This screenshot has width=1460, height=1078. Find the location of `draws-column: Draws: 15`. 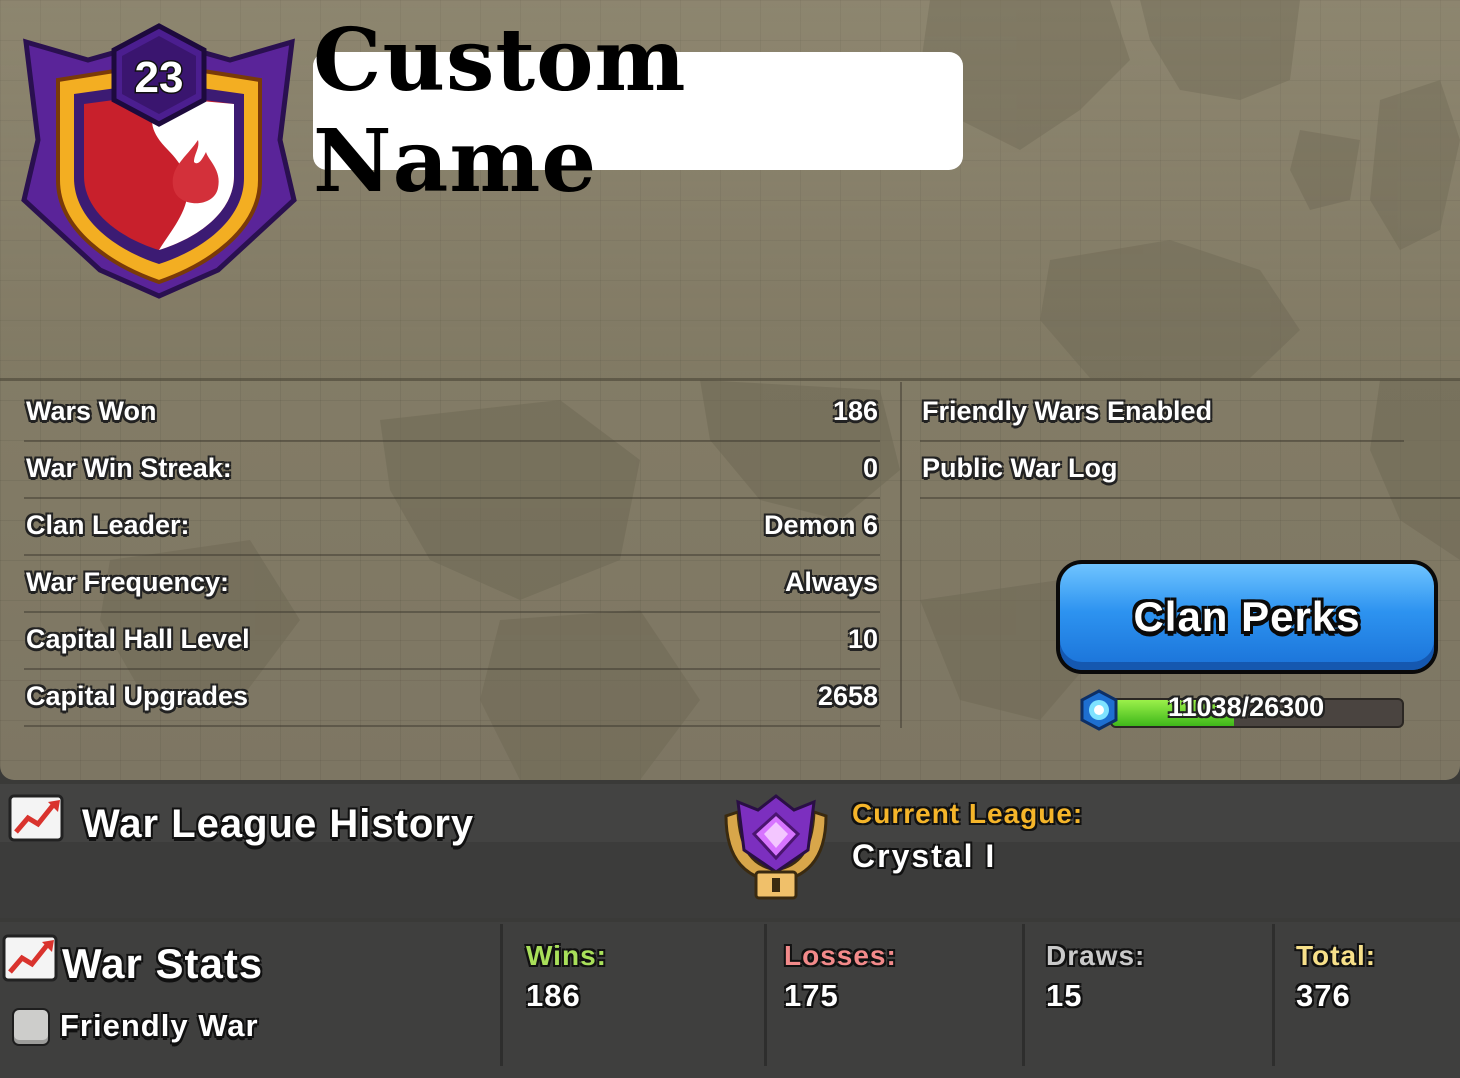

draws-column: Draws: 15 is located at coordinates (1095, 977).